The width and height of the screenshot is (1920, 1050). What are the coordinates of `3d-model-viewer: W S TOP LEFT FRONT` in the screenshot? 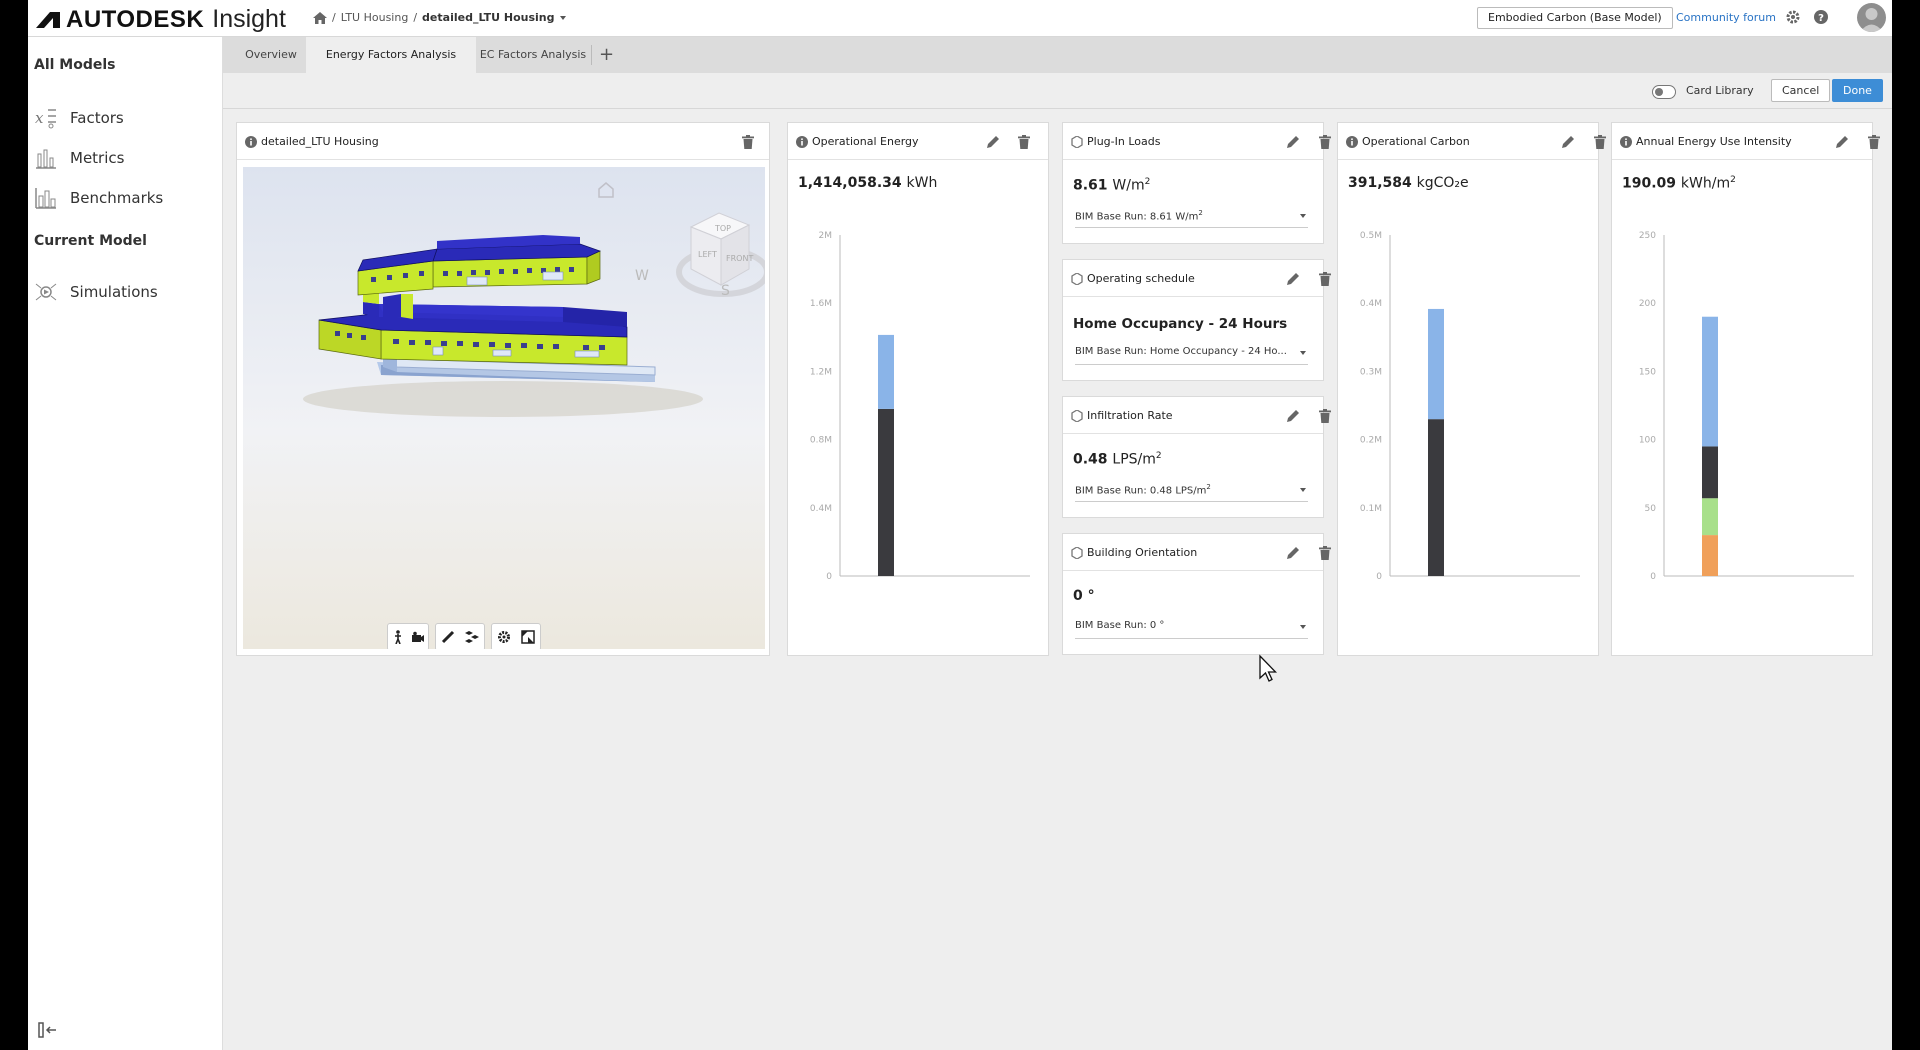 It's located at (504, 408).